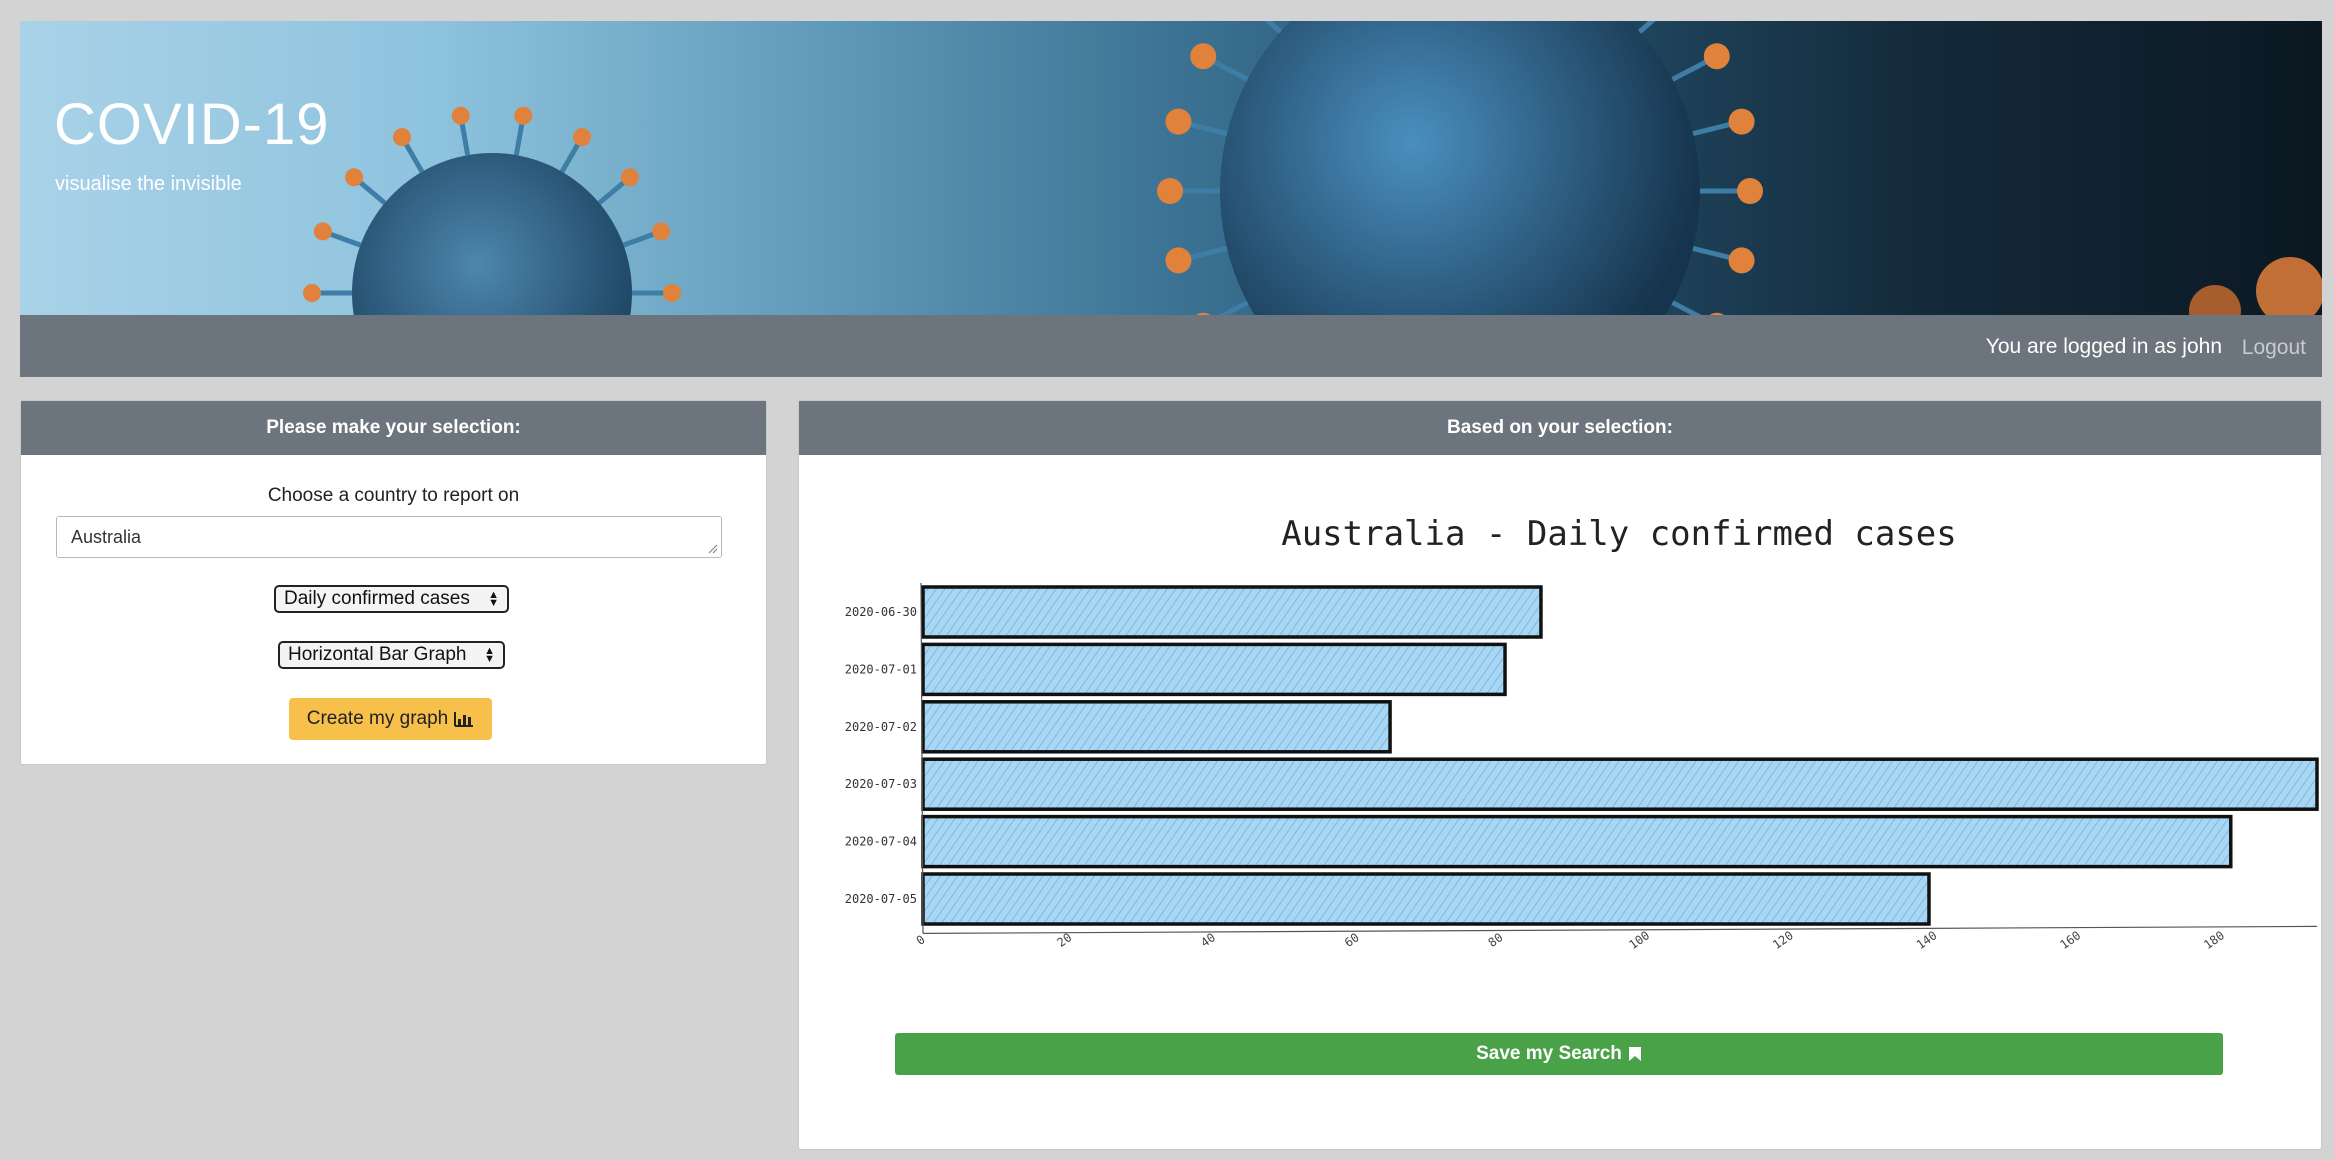 The image size is (2334, 1160). Describe the element at coordinates (2214, 940) in the screenshot. I see `x-tick-label: 180` at that location.